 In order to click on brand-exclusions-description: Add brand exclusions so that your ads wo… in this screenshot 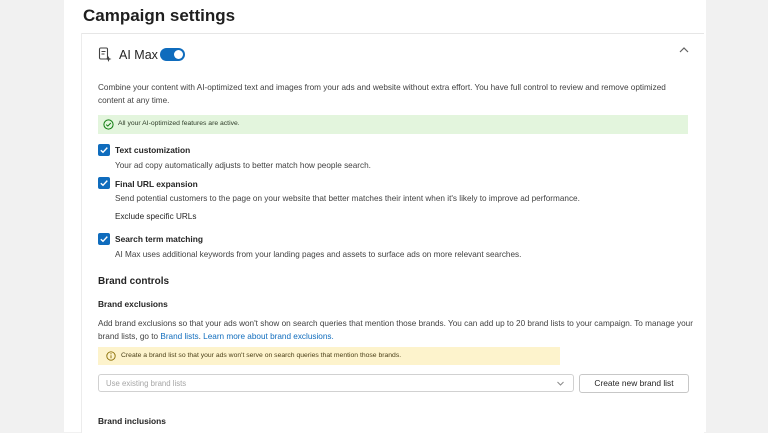, I will do `click(395, 330)`.